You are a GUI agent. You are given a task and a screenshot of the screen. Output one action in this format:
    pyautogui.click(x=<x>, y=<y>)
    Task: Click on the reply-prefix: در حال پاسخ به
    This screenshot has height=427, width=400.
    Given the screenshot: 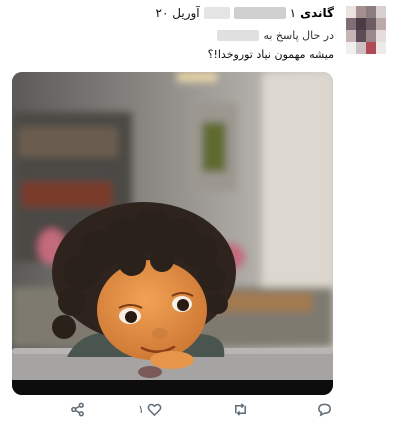 What is the action you would take?
    pyautogui.click(x=298, y=35)
    